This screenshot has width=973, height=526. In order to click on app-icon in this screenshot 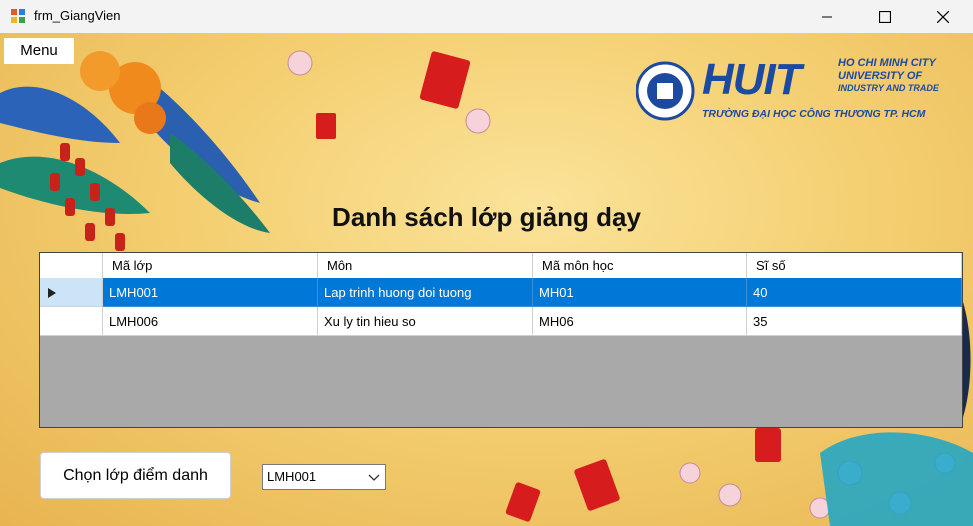, I will do `click(18, 16)`.